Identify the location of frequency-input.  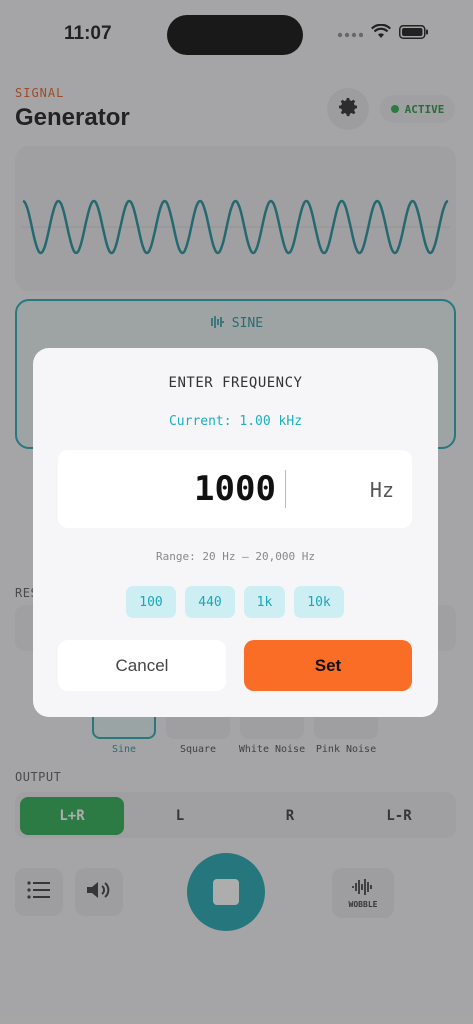
(235, 489).